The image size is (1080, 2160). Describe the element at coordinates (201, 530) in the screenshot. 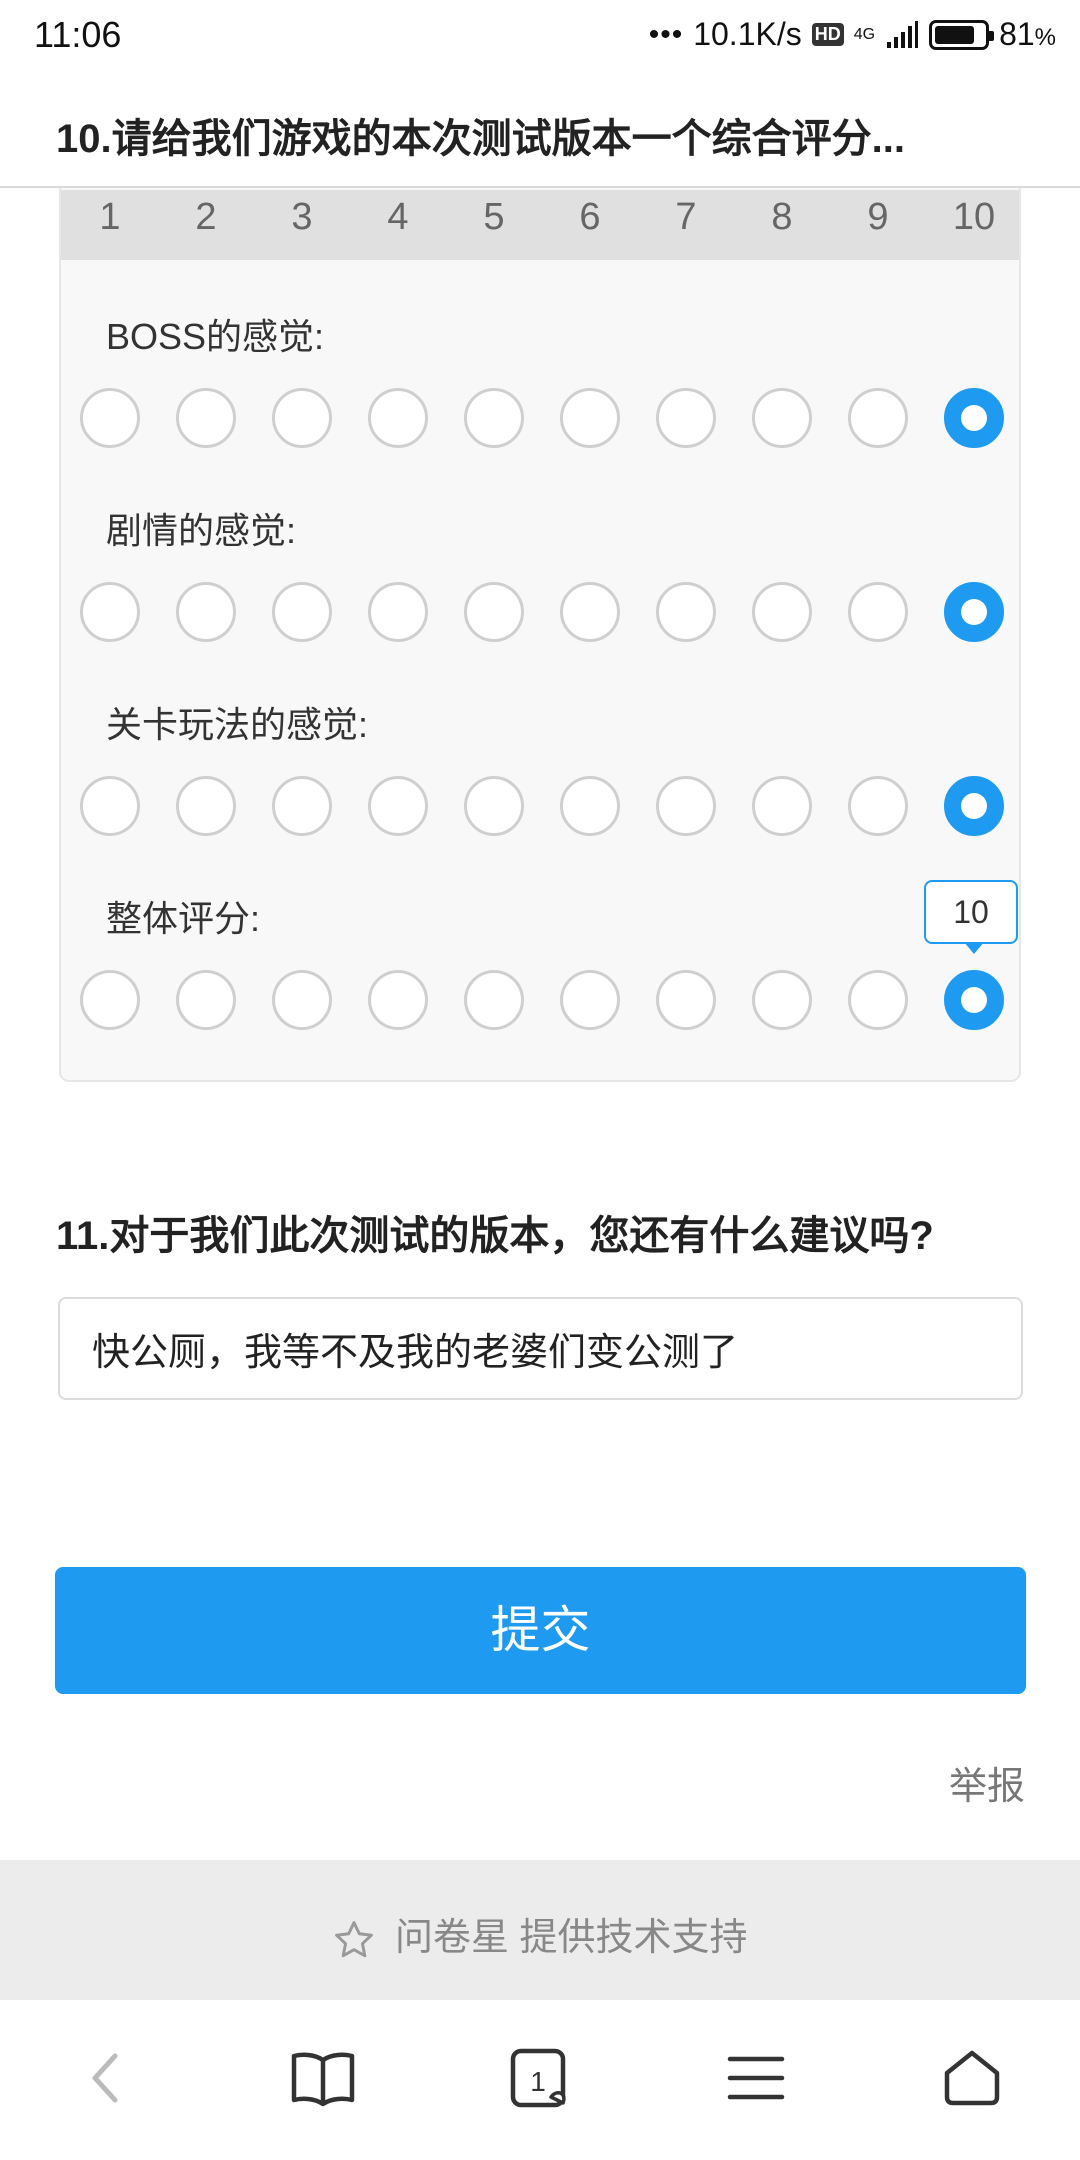

I see `matrix-row-label: 剧情的感觉:` at that location.